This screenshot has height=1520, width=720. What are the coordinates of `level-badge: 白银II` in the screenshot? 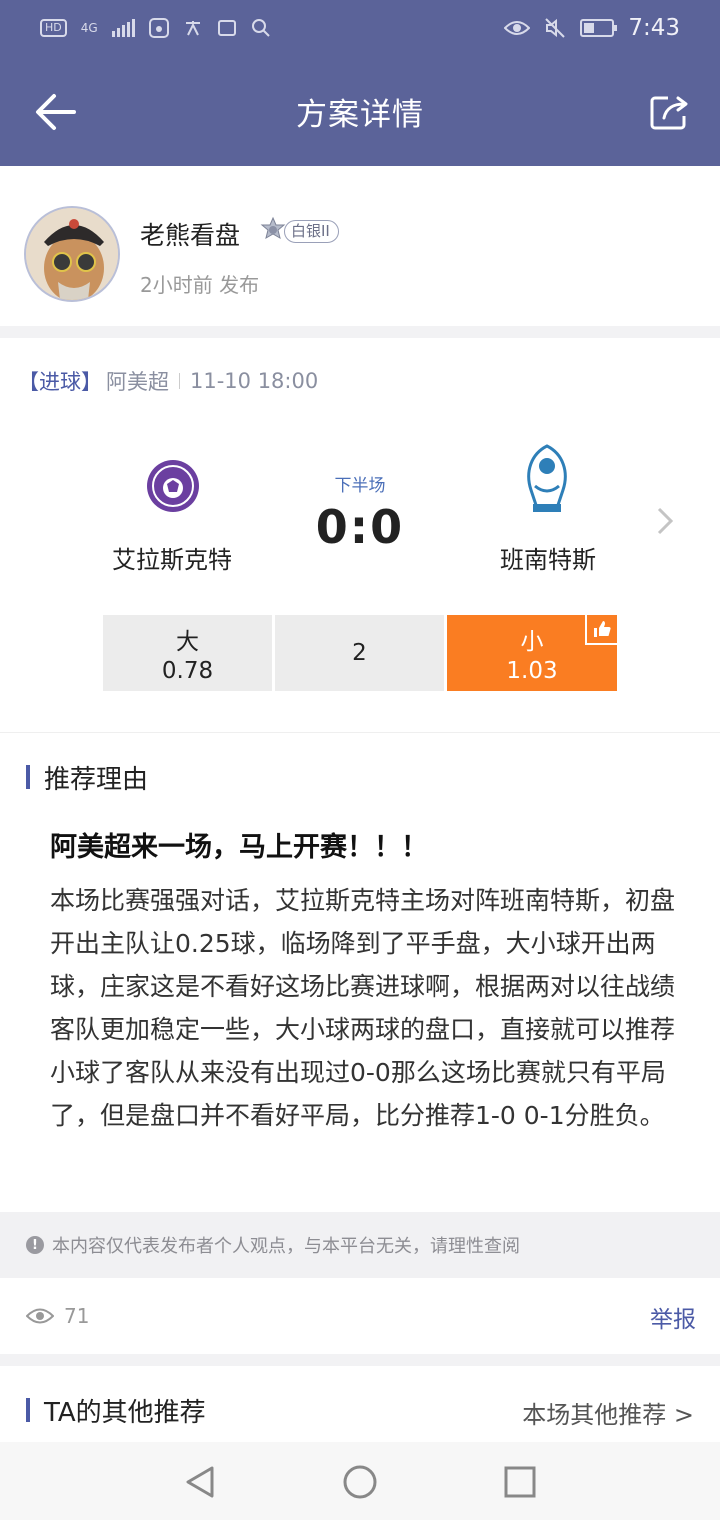 It's located at (298, 230).